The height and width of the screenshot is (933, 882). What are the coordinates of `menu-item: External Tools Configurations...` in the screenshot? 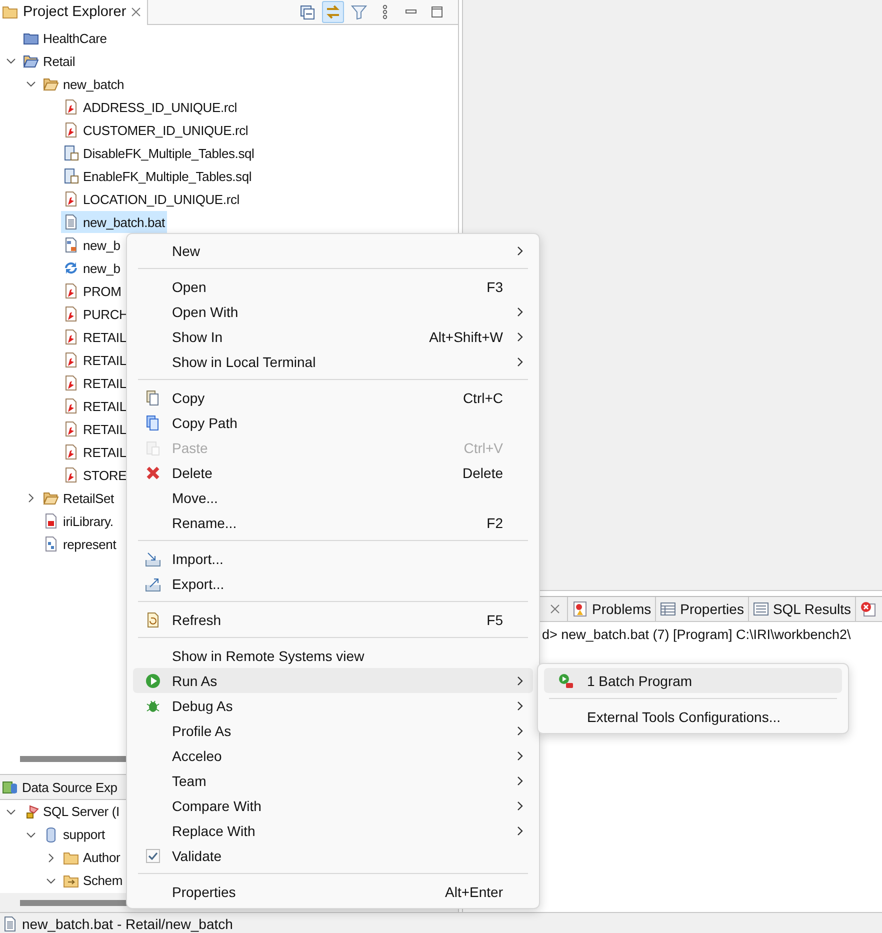 It's located at (693, 716).